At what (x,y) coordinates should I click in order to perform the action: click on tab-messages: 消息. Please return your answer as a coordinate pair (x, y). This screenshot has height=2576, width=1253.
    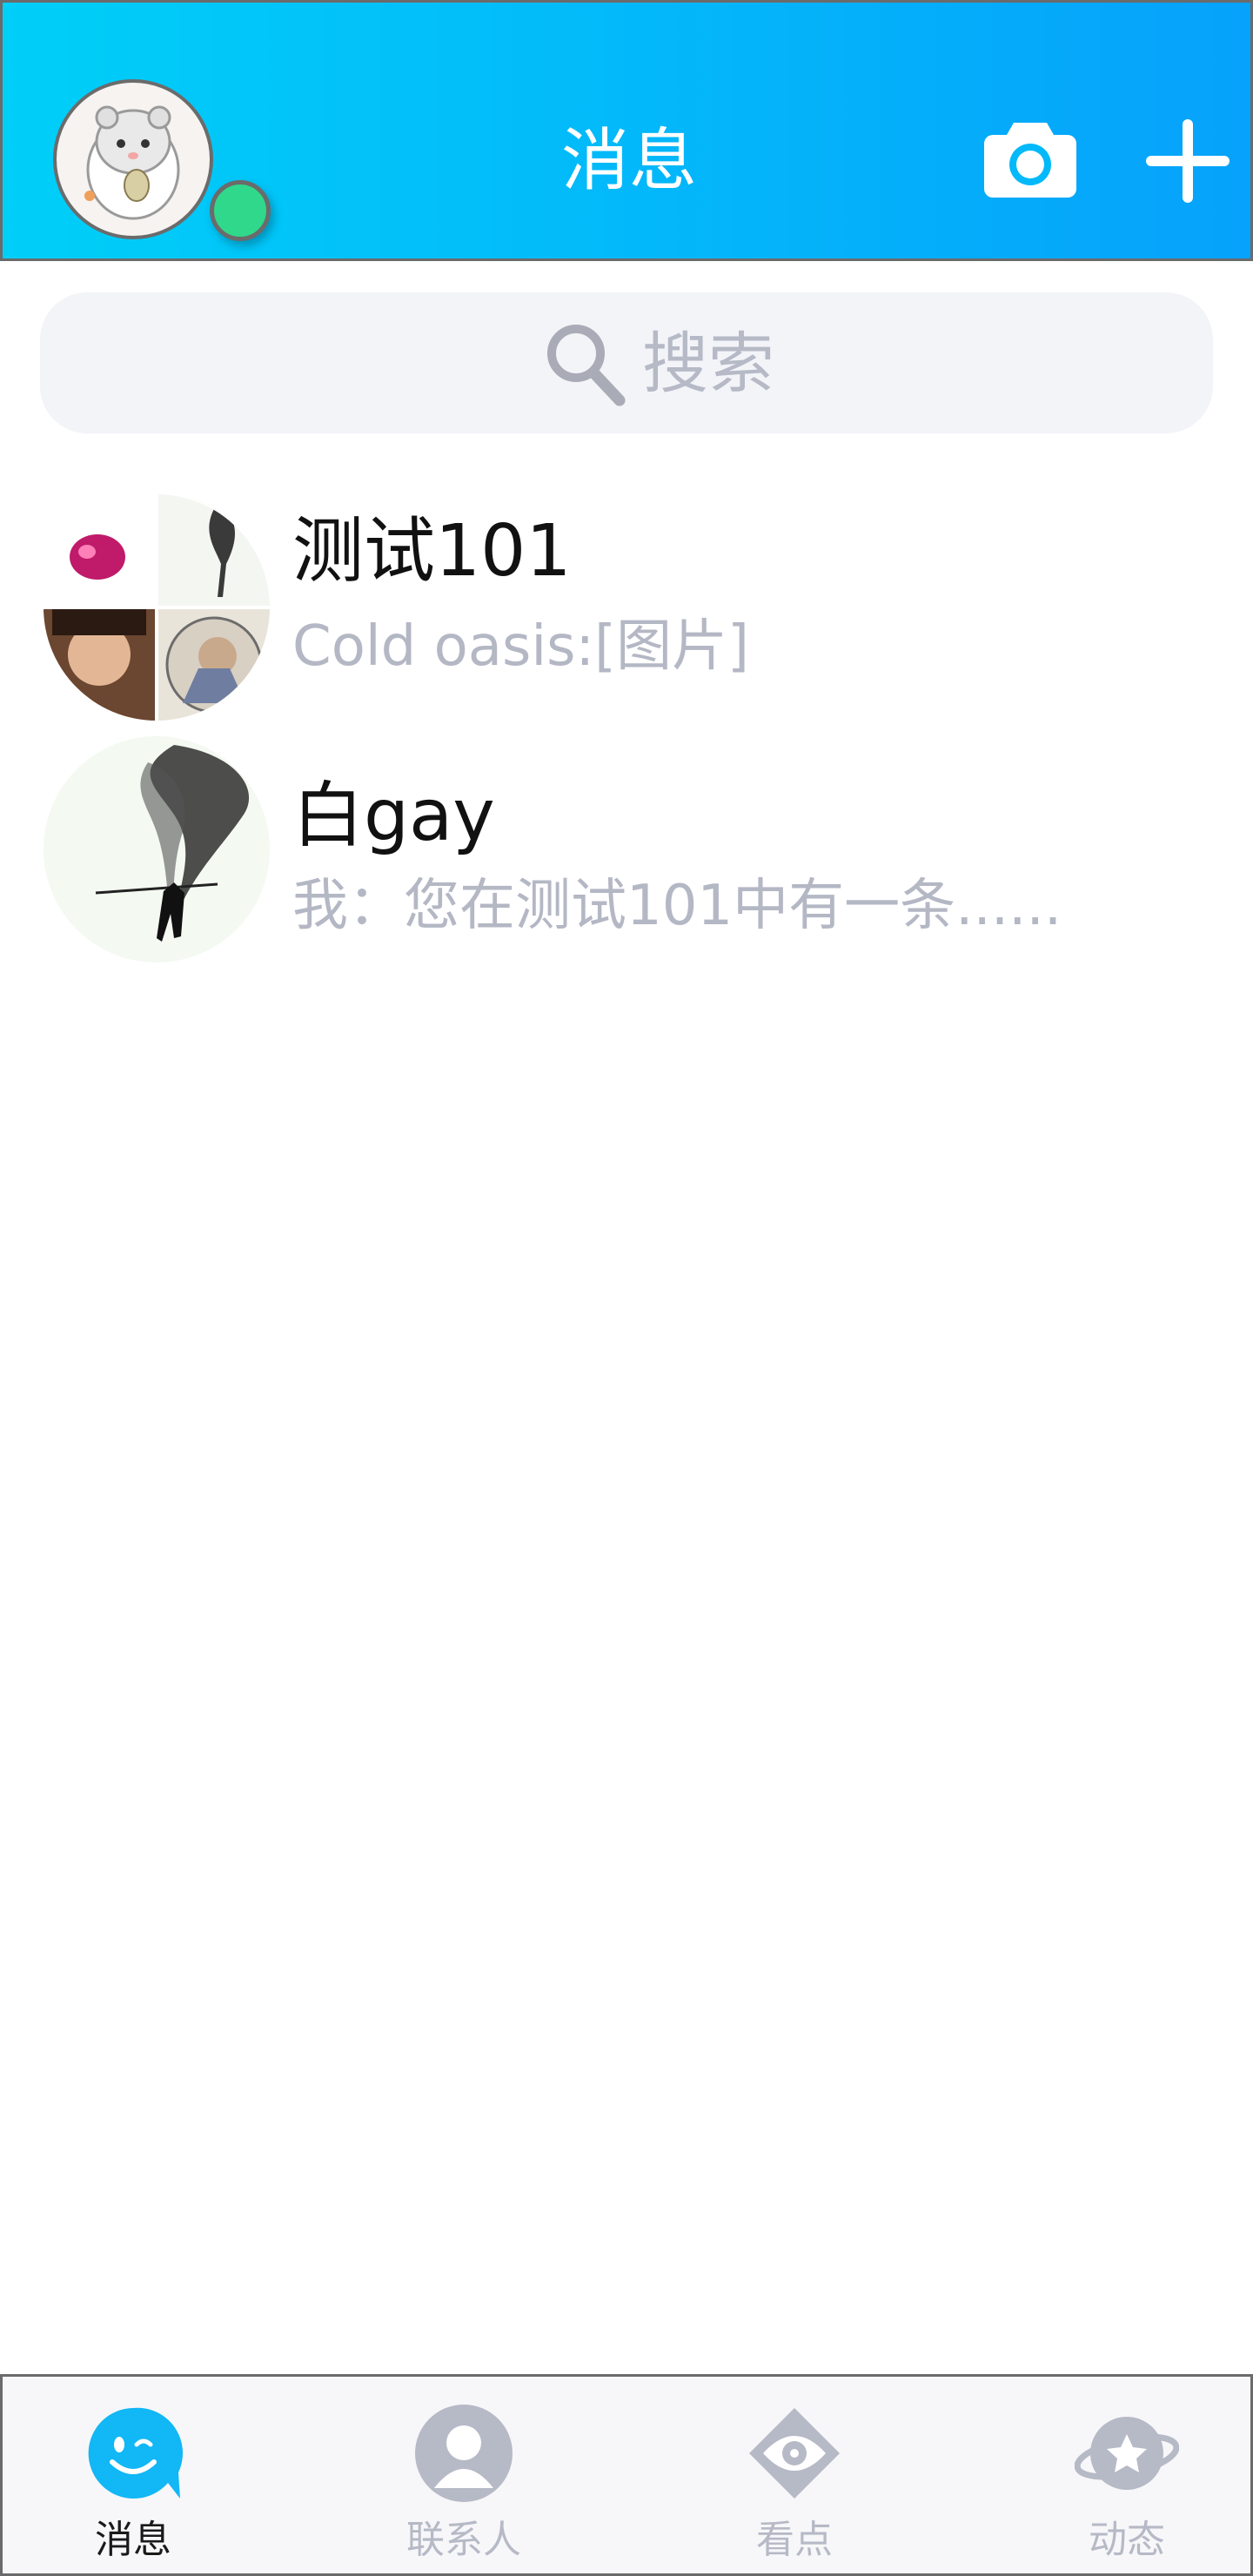
    Looking at the image, I should click on (133, 2475).